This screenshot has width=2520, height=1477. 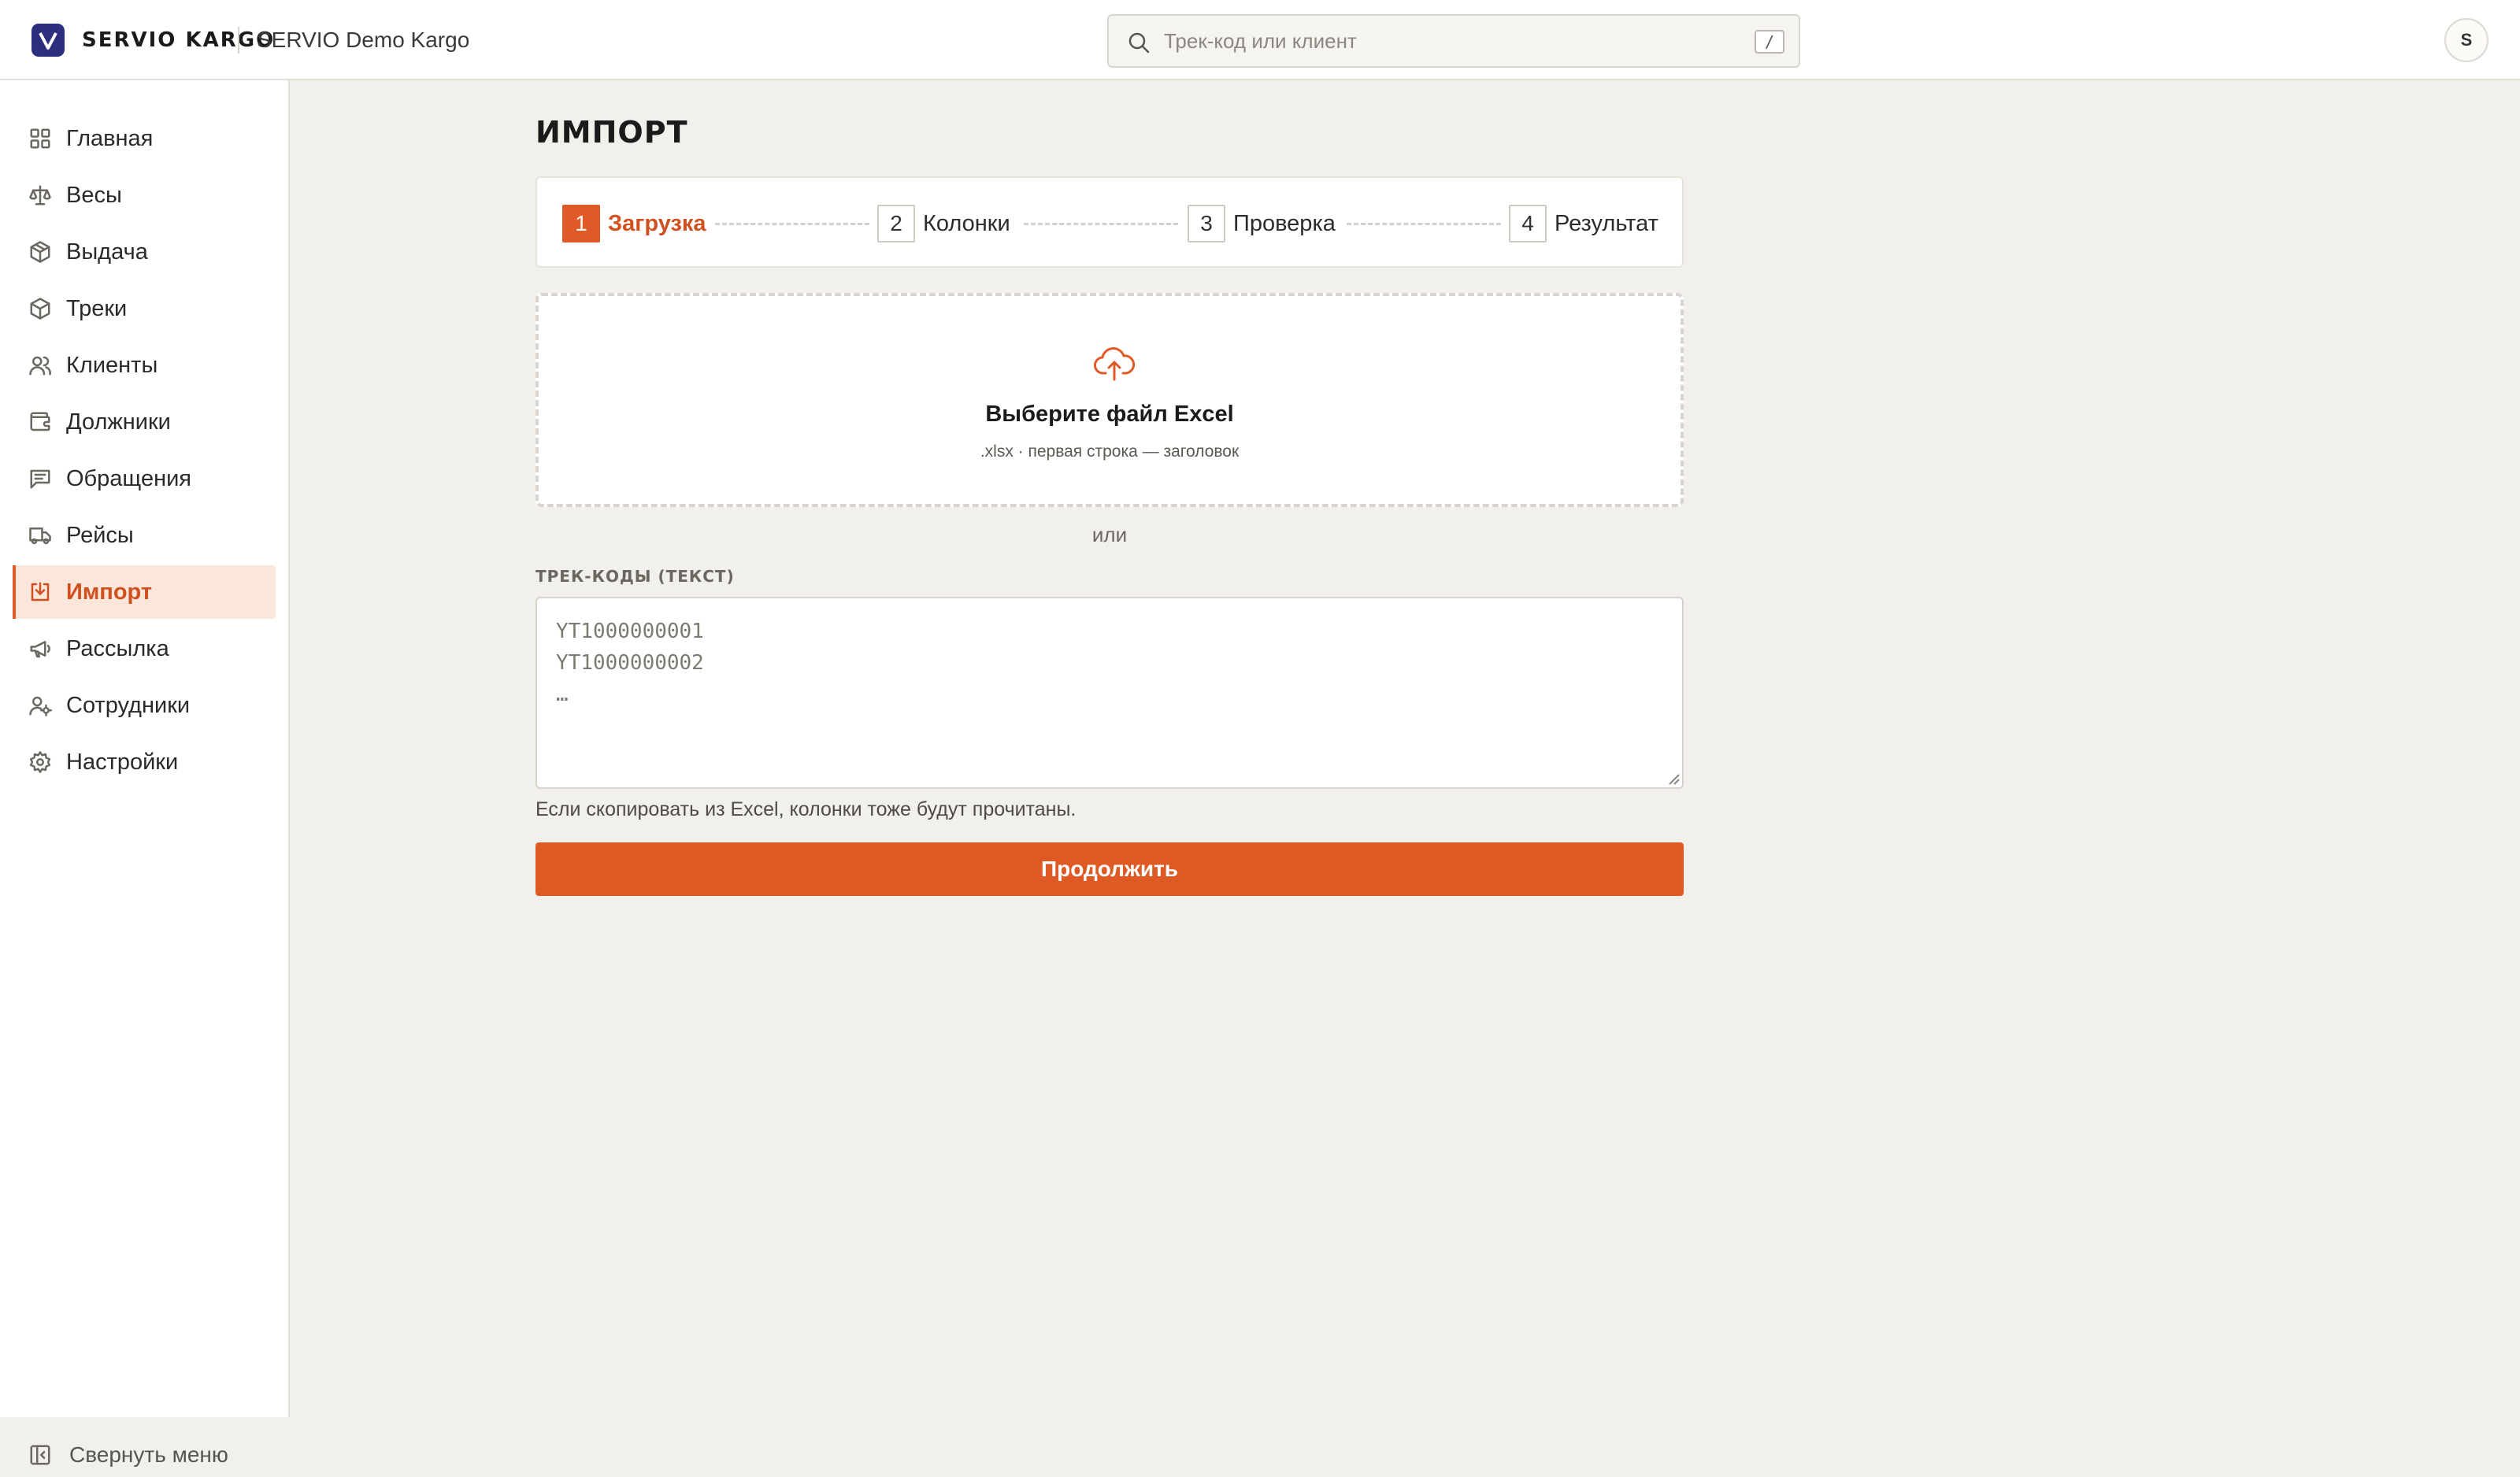 What do you see at coordinates (40, 1455) in the screenshot?
I see `sidebar-collapse-icon` at bounding box center [40, 1455].